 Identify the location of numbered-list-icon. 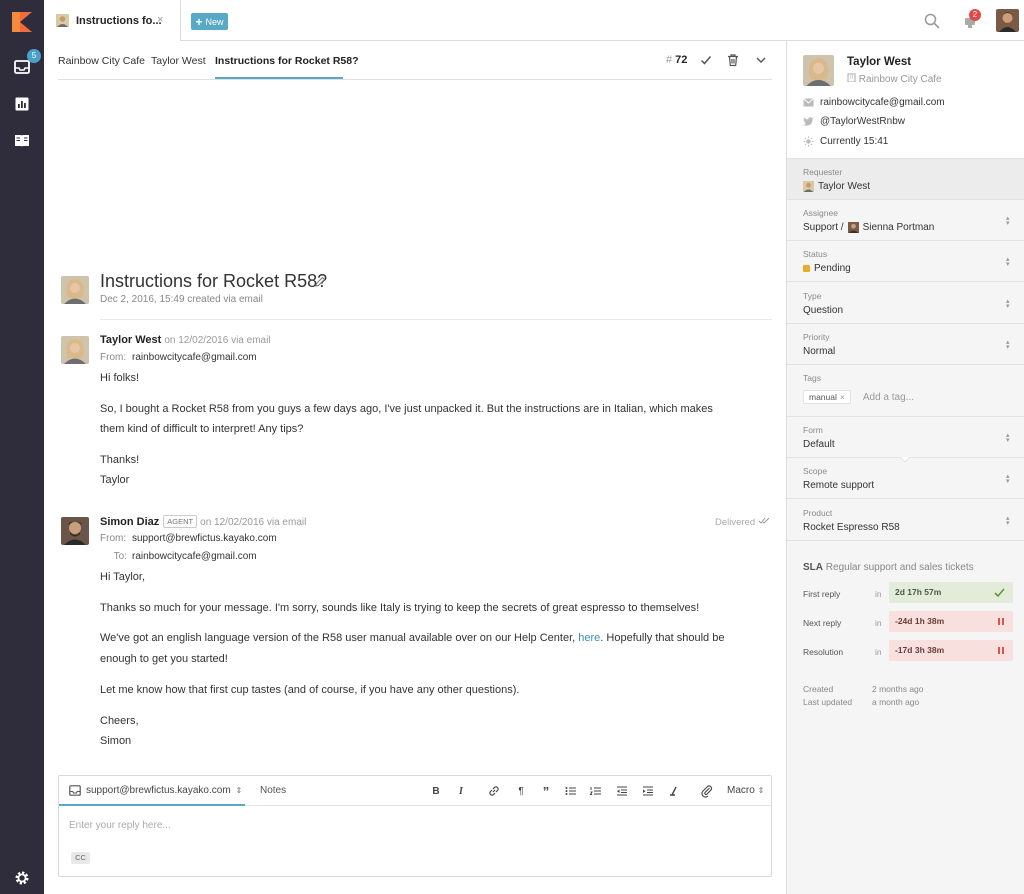
(596, 791).